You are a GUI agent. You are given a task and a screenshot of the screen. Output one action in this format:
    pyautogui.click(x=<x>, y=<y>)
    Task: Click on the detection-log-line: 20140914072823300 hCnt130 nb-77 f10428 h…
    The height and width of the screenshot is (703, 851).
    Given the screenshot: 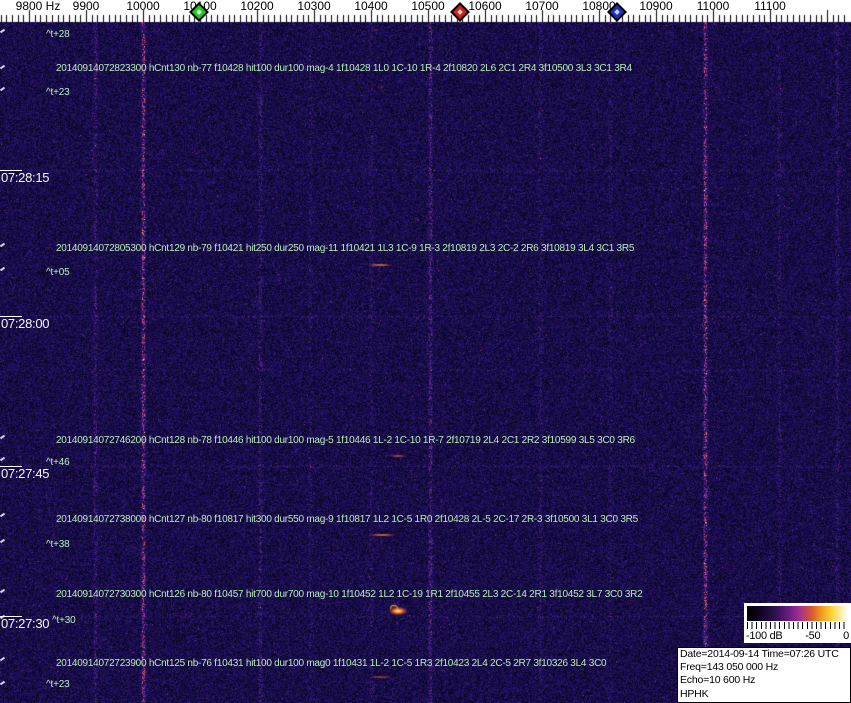 What is the action you would take?
    pyautogui.click(x=344, y=68)
    